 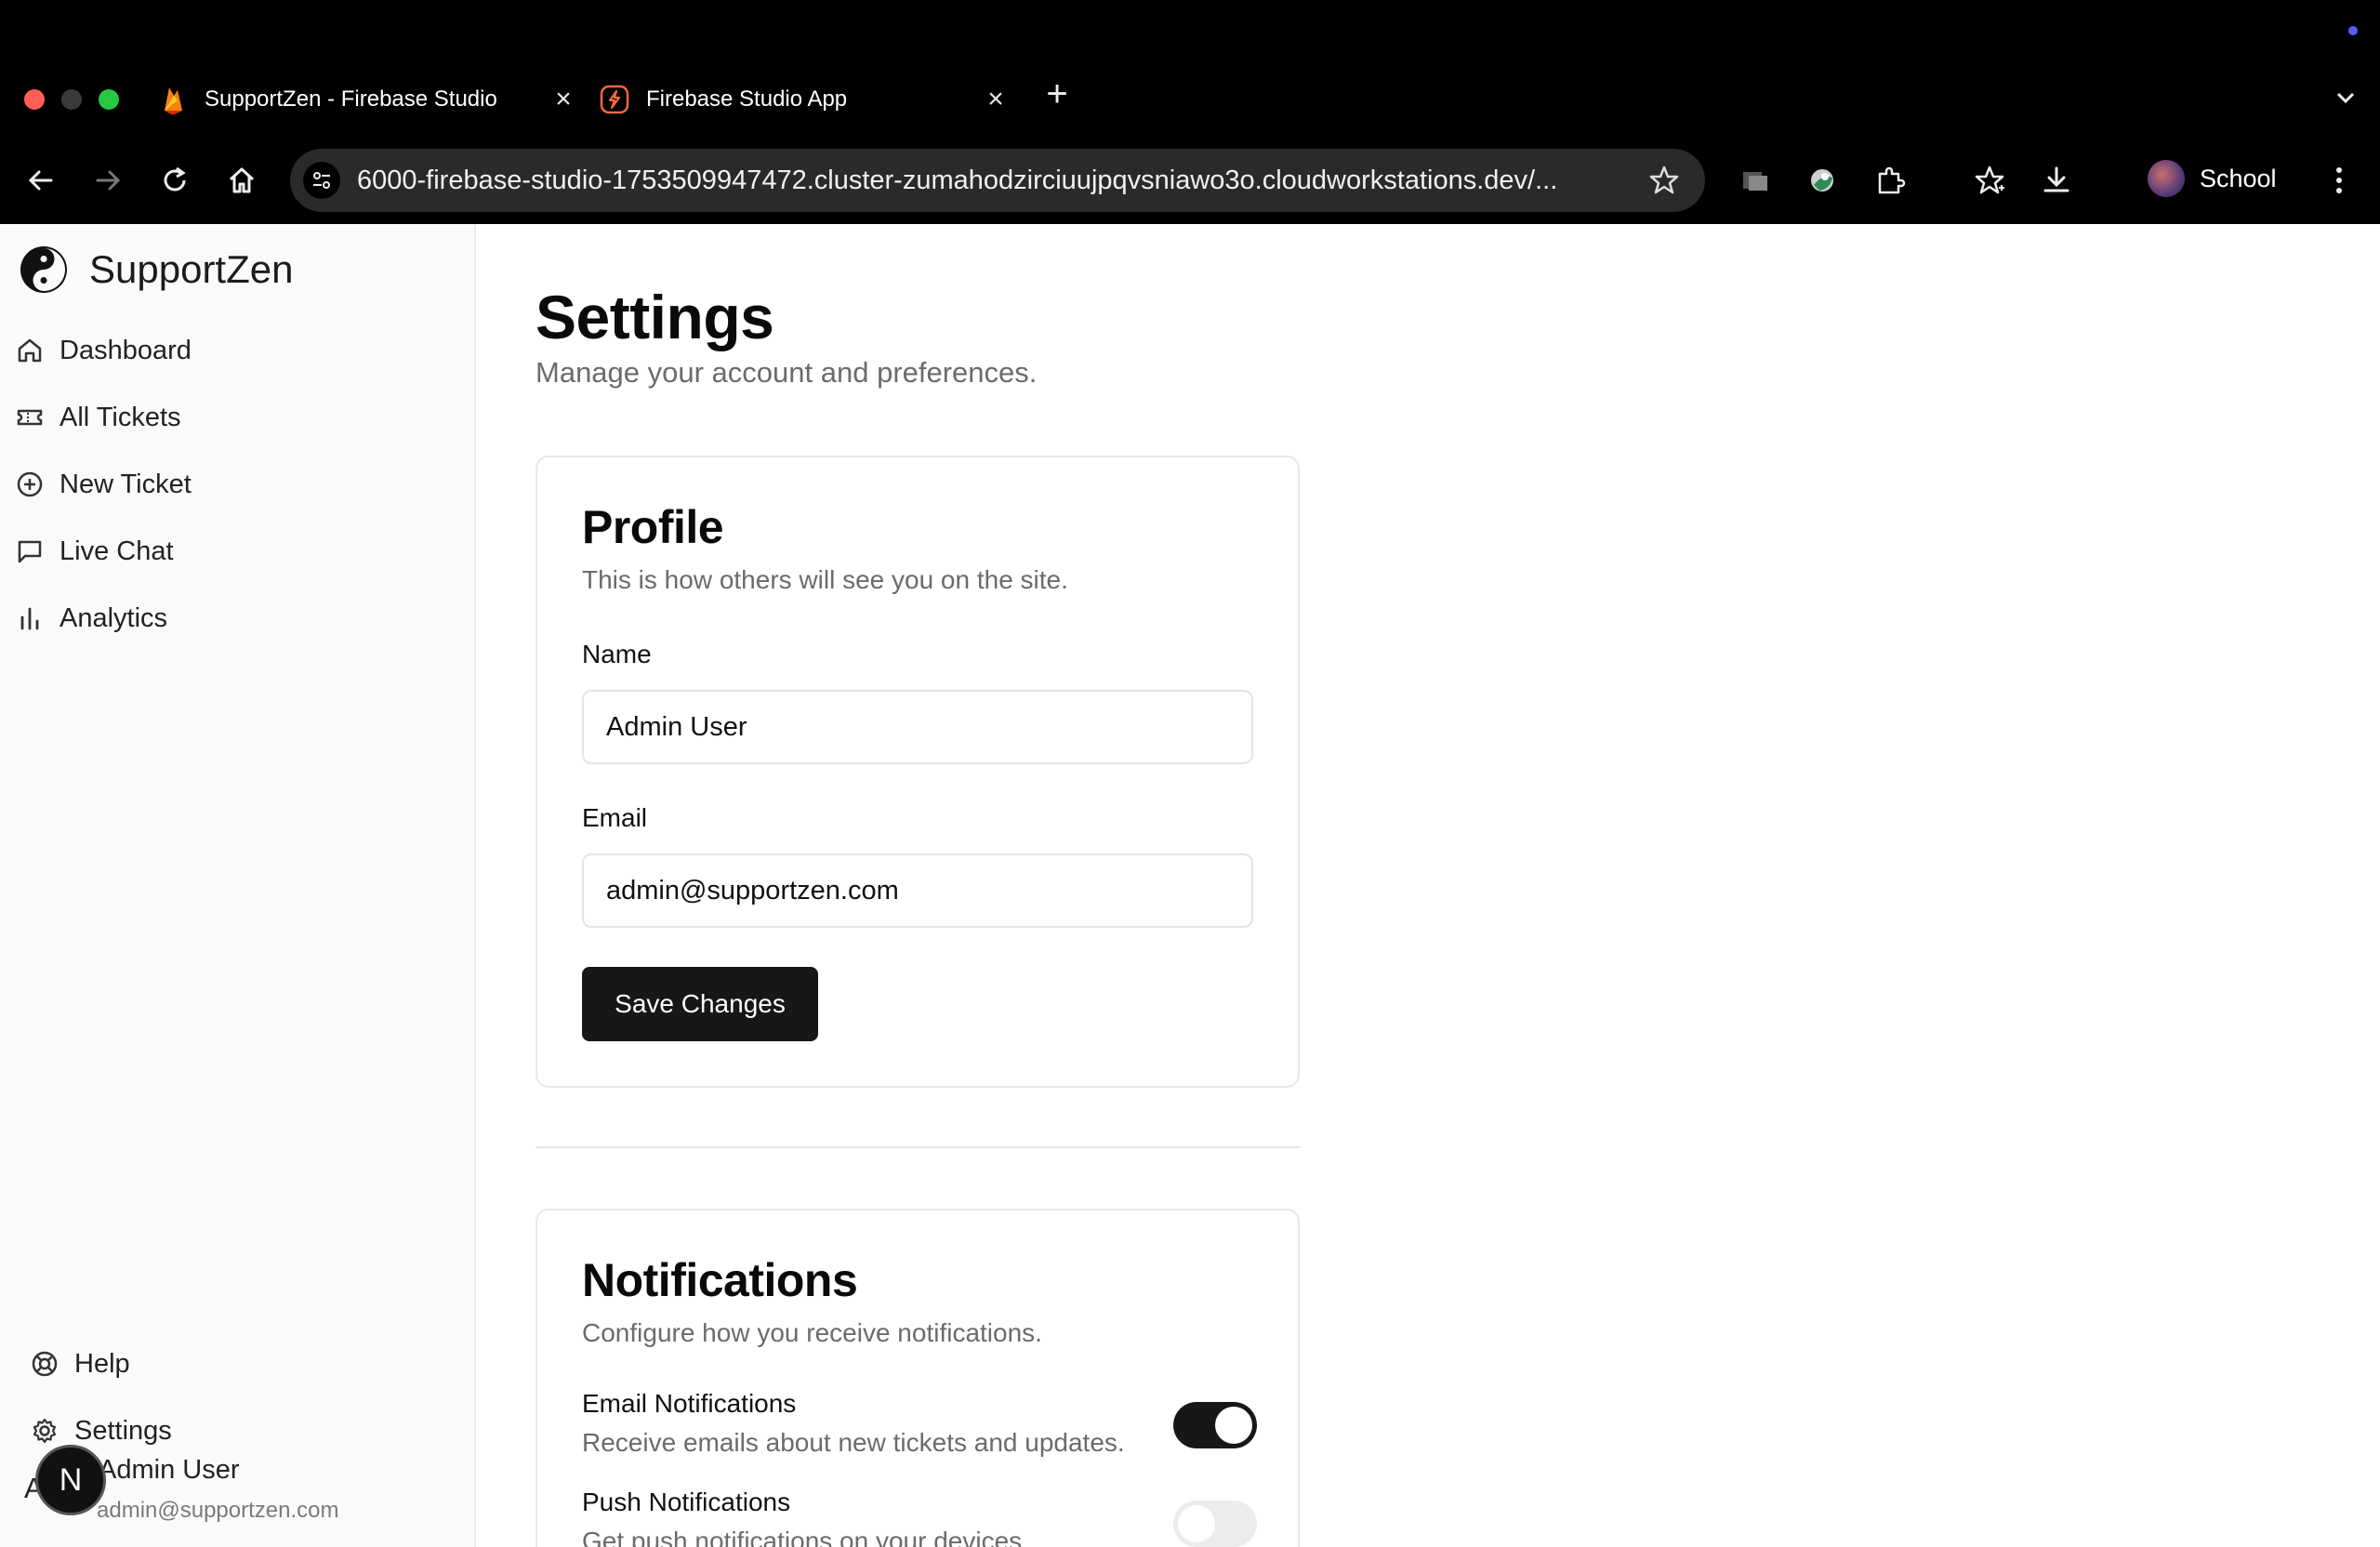 I want to click on sidebar-item-label: Help, so click(x=102, y=1363).